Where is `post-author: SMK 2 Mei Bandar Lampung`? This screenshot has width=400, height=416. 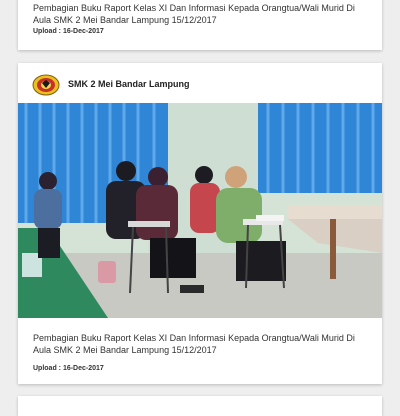 post-author: SMK 2 Mei Bandar Lampung is located at coordinates (129, 84).